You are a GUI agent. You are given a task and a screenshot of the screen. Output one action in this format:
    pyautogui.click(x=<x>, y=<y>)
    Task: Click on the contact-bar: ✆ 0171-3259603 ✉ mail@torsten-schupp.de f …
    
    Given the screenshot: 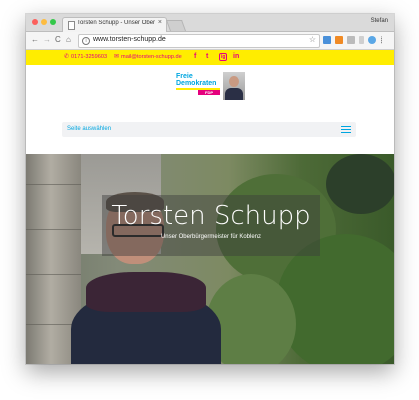 What is the action you would take?
    pyautogui.click(x=210, y=57)
    